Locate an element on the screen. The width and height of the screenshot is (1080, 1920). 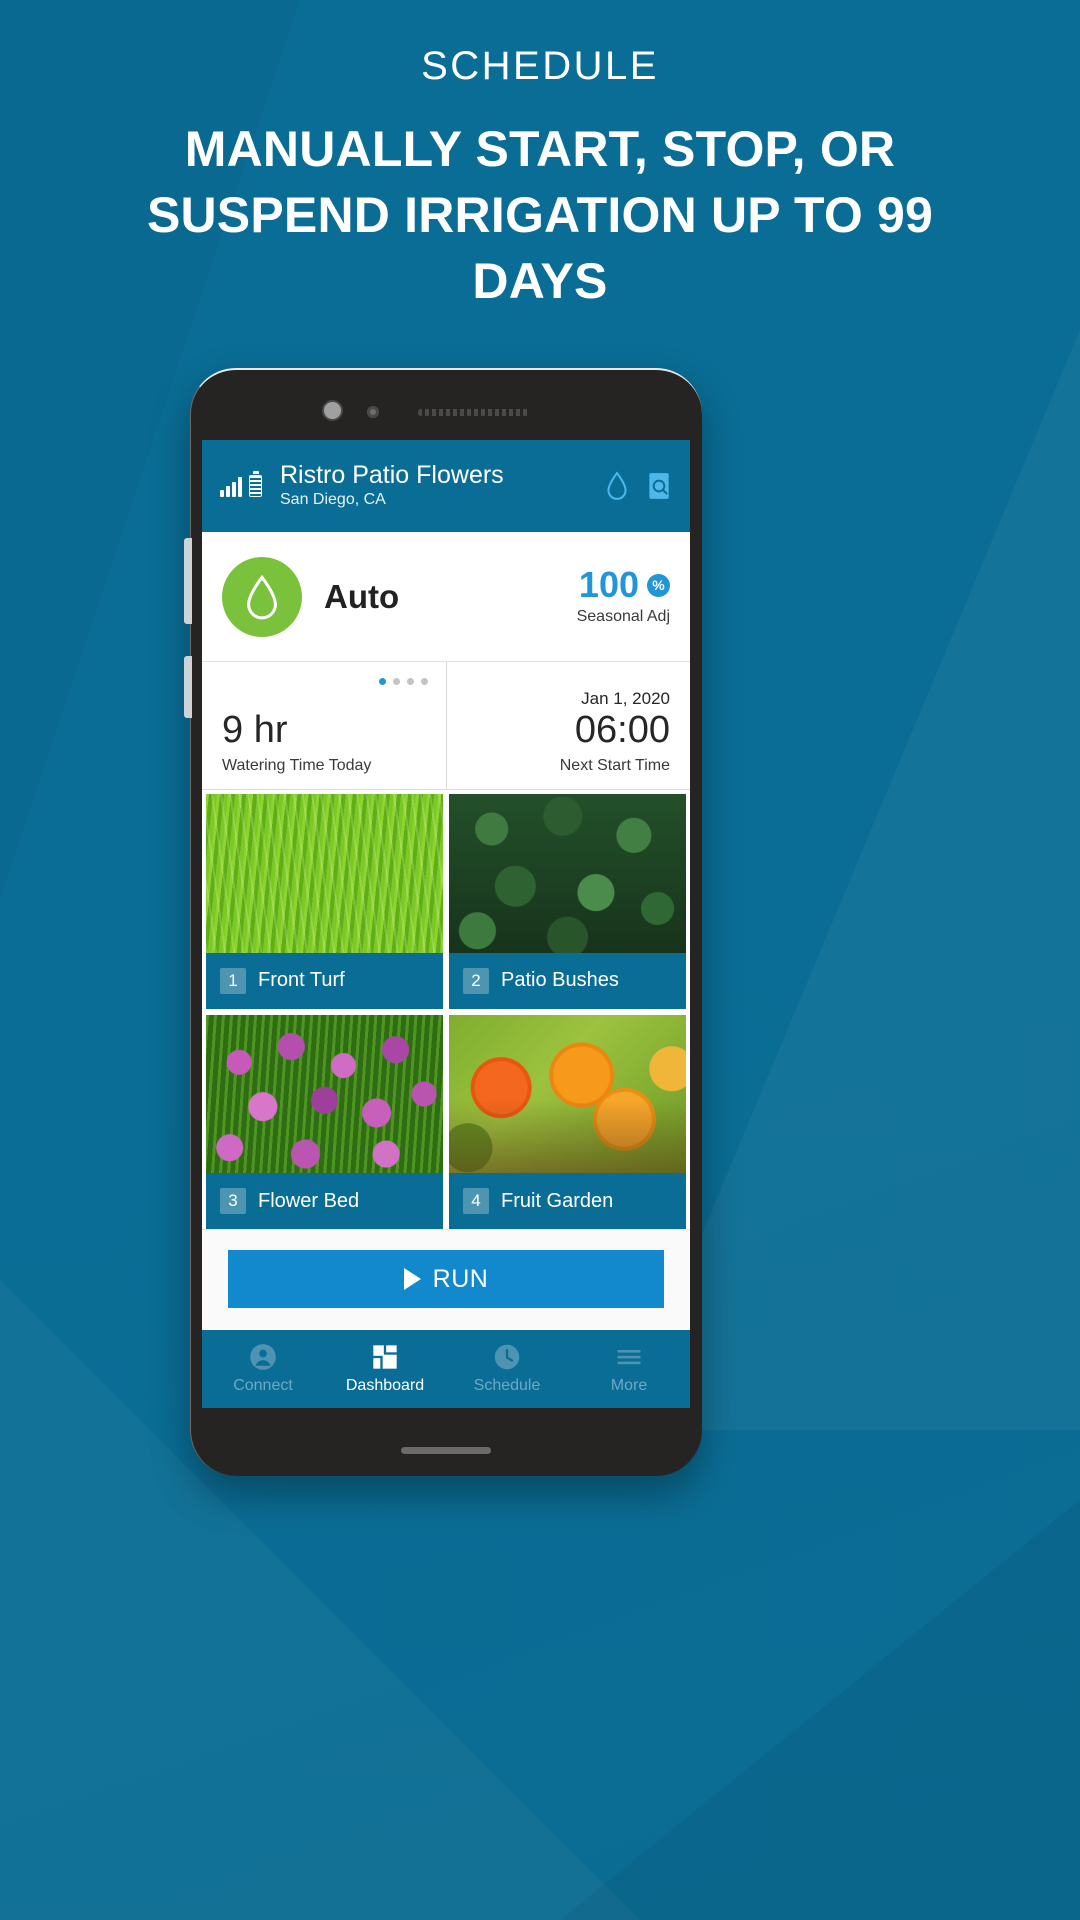
mode-label: Auto is located at coordinates (362, 596).